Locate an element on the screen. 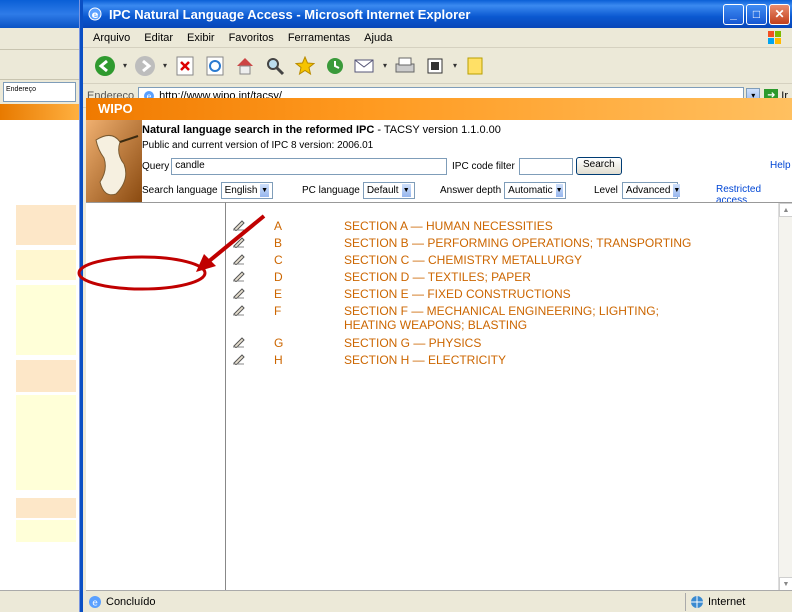 Image resolution: width=792 pixels, height=612 pixels. section-row: G SECTION G — PHYSICS is located at coordinates (468, 343).